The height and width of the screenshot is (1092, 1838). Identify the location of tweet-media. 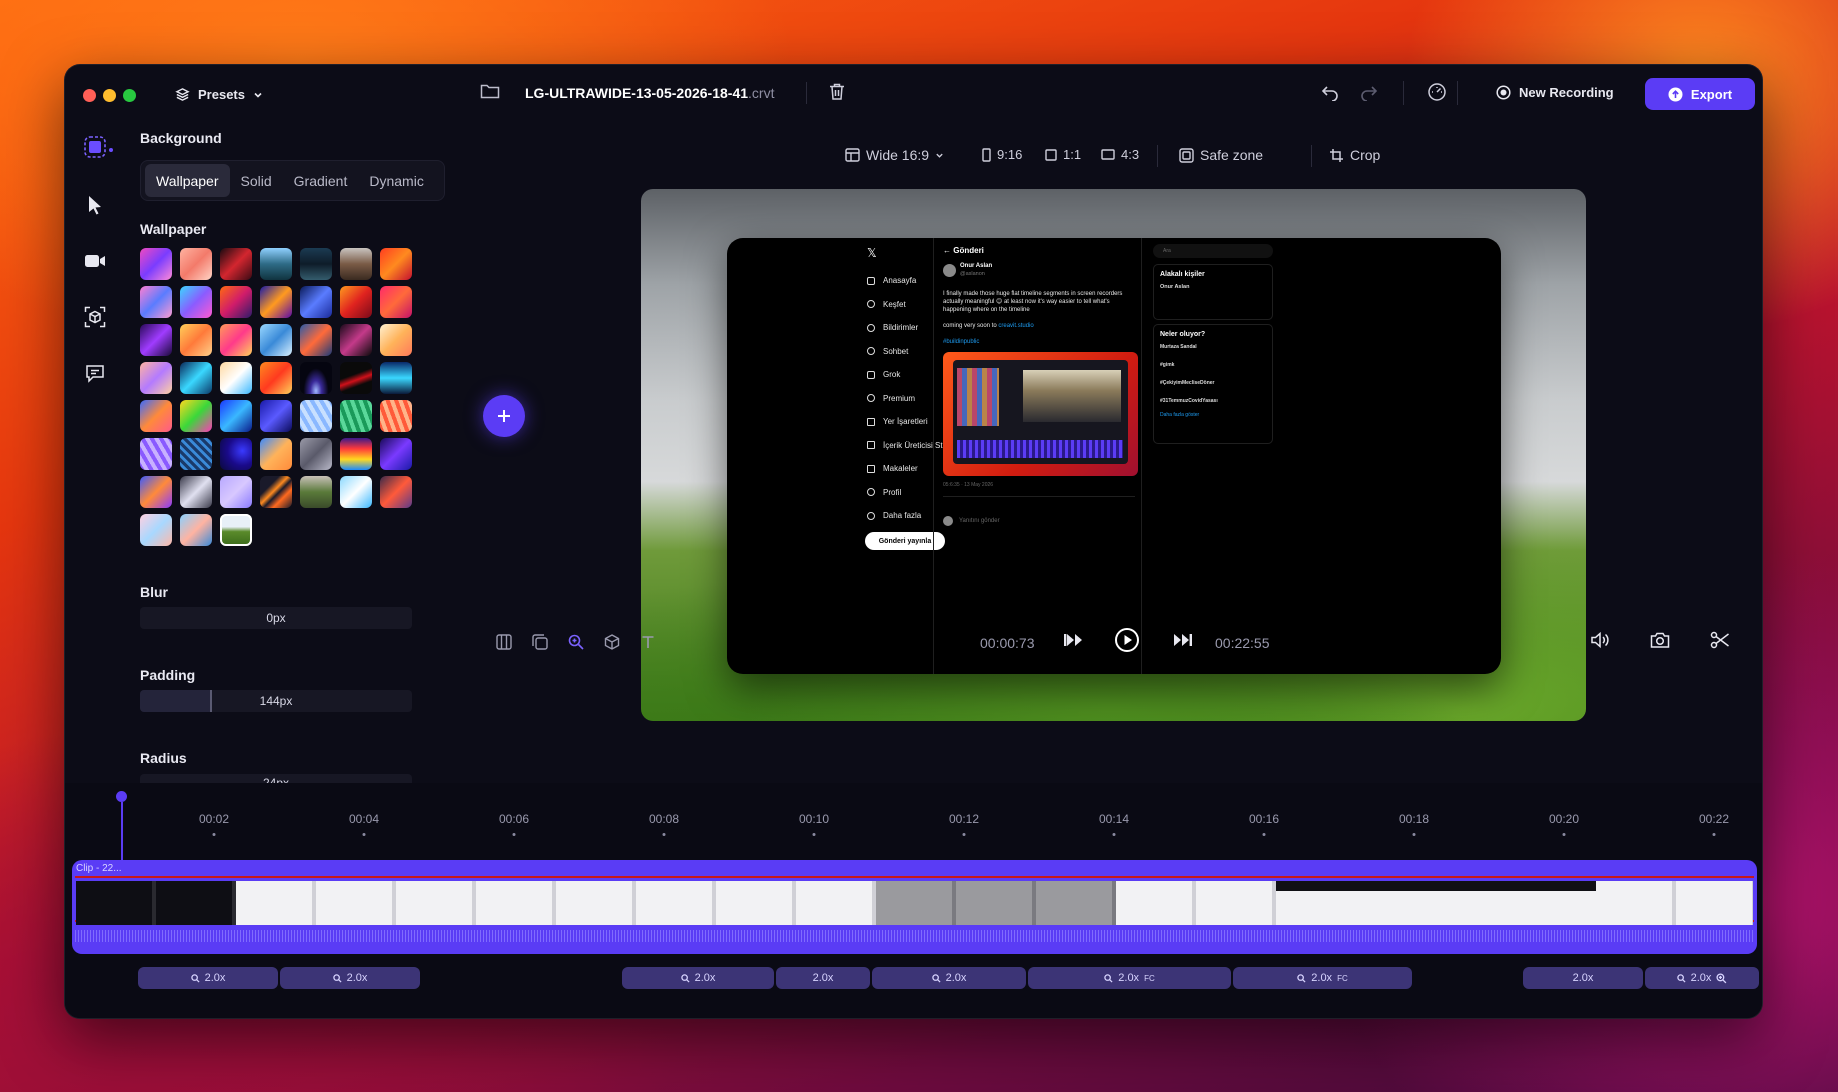
(1040, 414).